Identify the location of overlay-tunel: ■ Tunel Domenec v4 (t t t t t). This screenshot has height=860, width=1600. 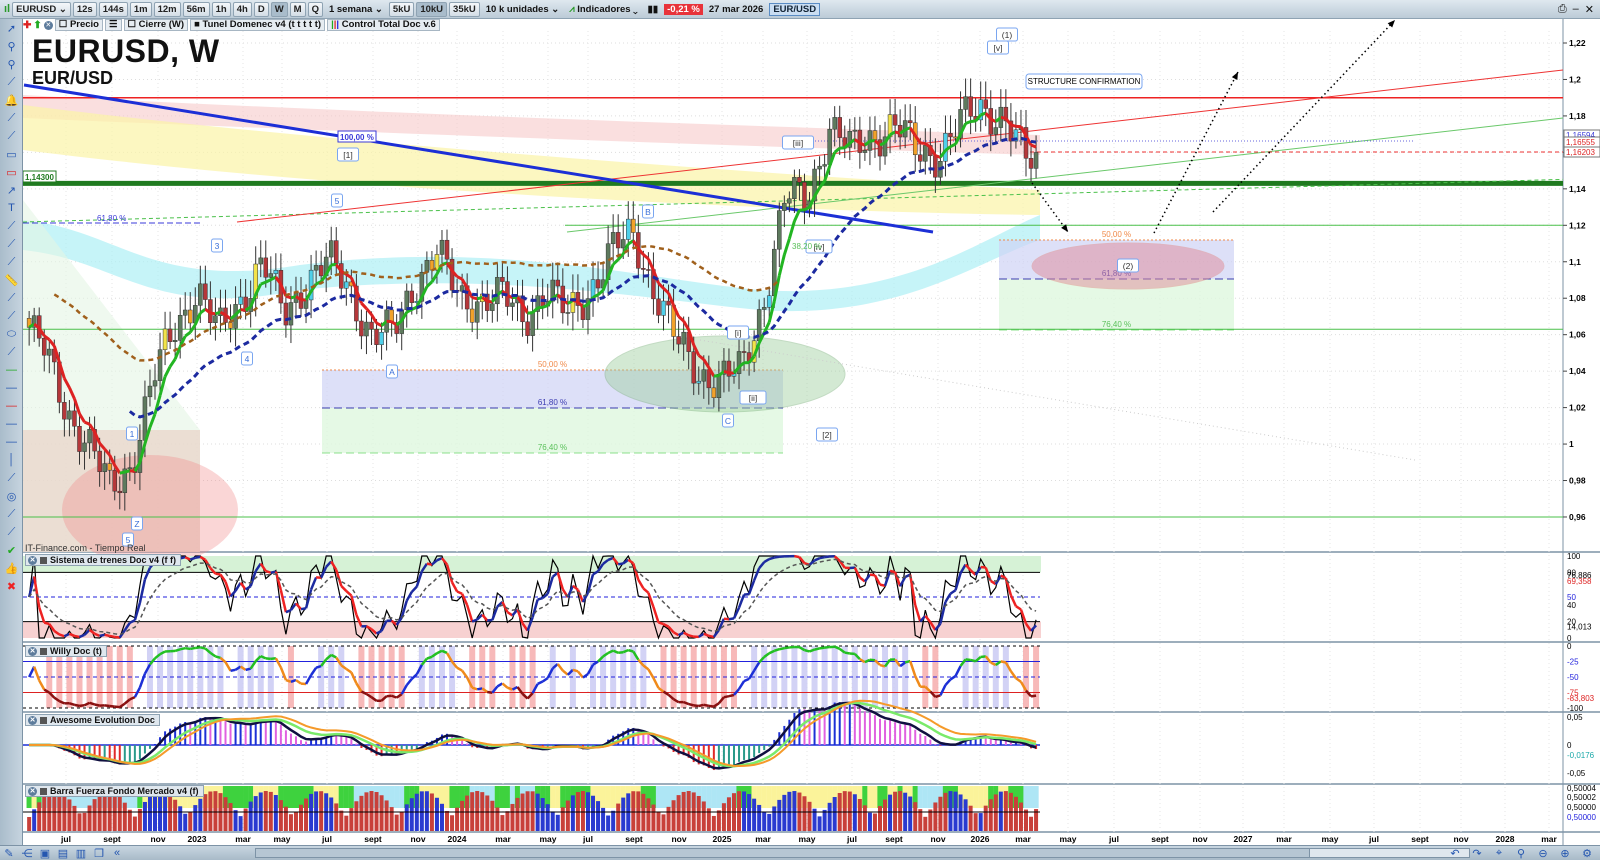
(258, 25).